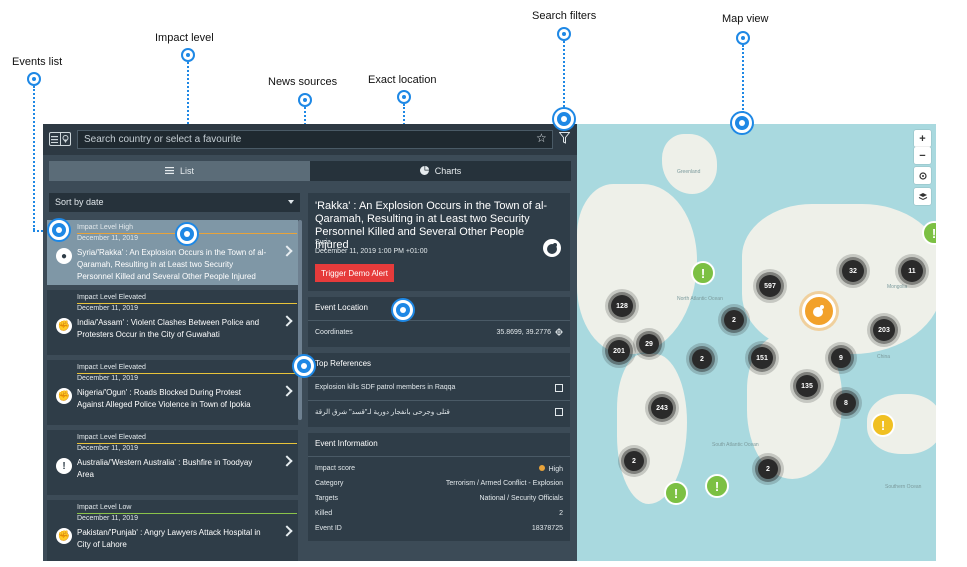  What do you see at coordinates (846, 403) in the screenshot?
I see `event-cluster: 8` at bounding box center [846, 403].